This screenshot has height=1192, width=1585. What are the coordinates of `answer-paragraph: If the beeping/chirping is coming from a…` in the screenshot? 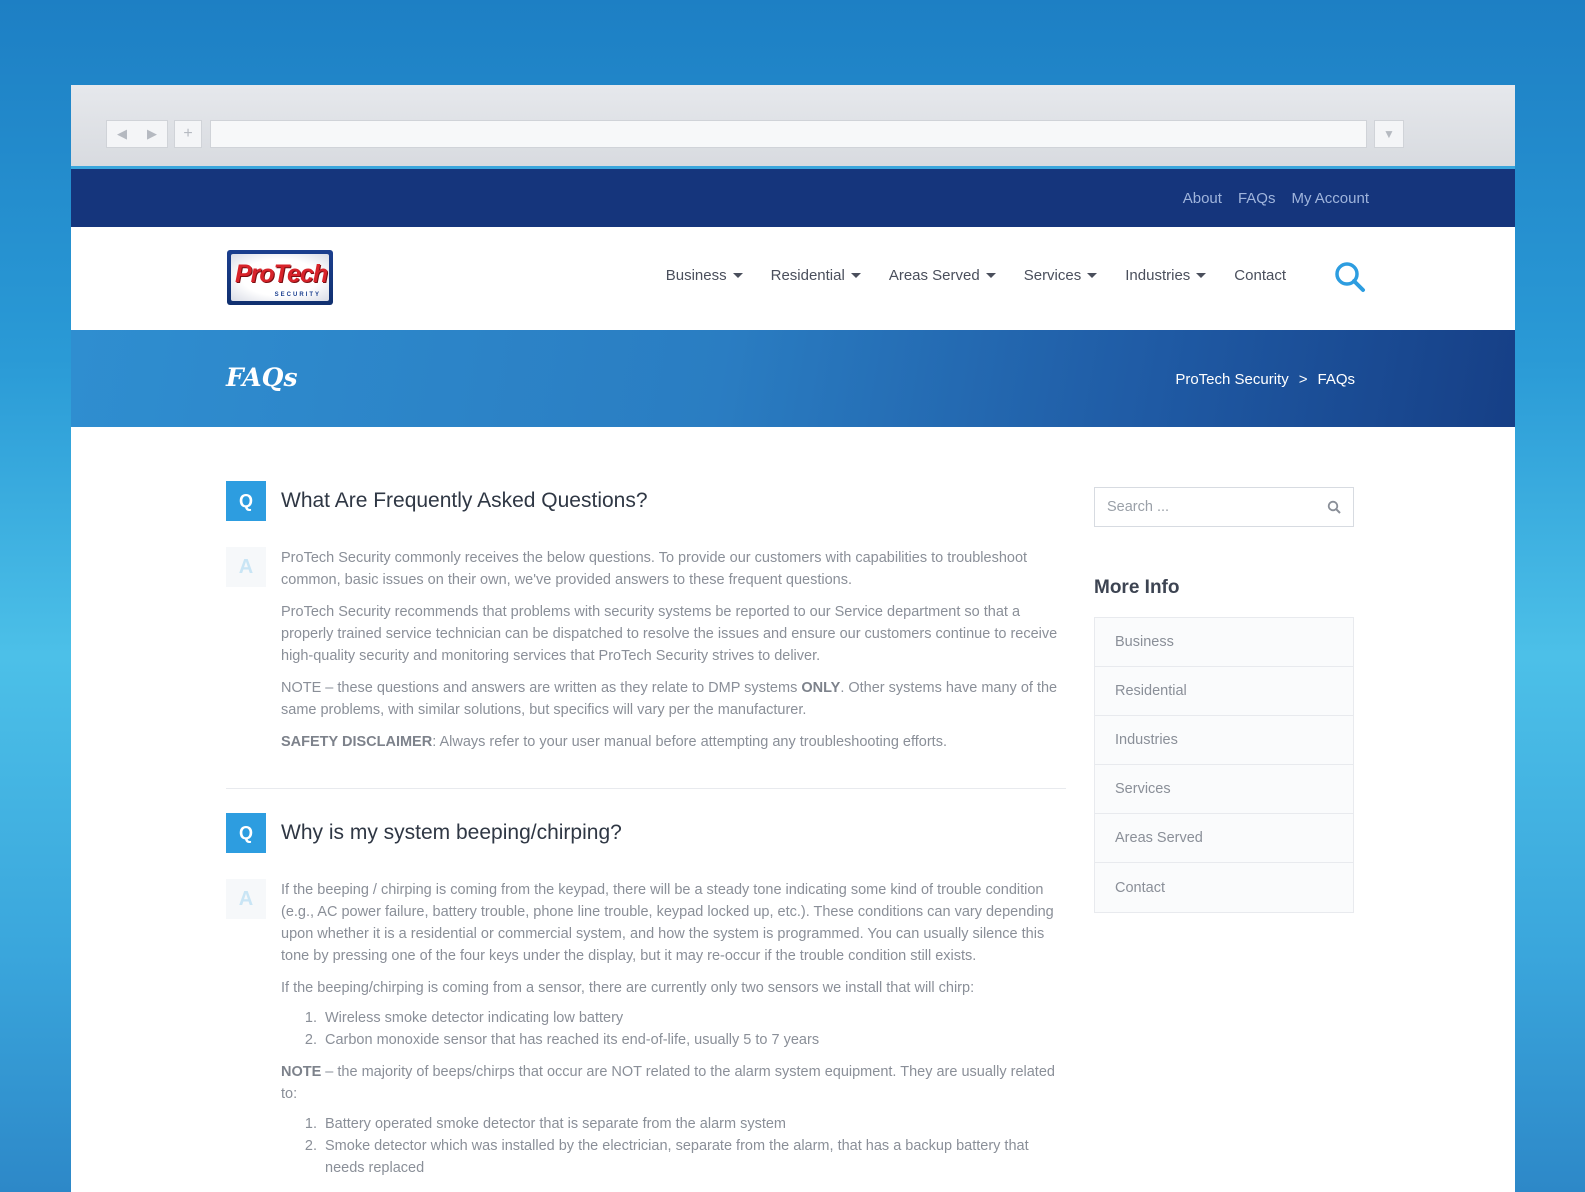 It's located at (628, 988).